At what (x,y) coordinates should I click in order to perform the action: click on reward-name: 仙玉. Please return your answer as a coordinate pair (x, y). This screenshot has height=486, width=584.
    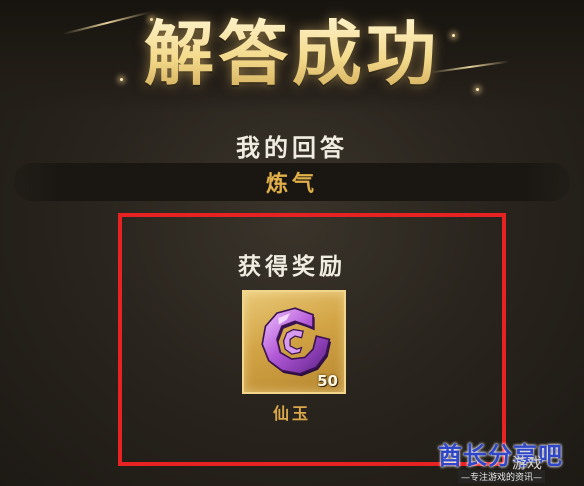
    Looking at the image, I should click on (291, 413).